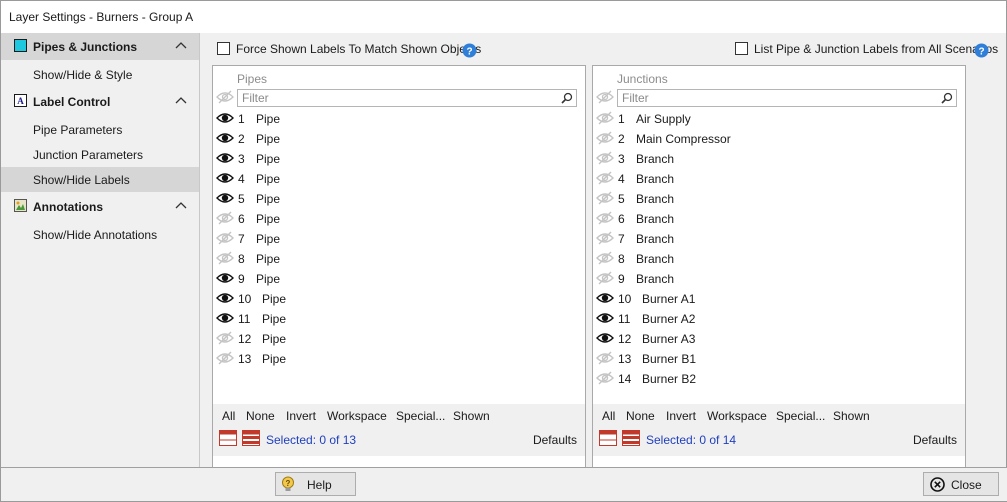 This screenshot has height=502, width=1007. What do you see at coordinates (779, 378) in the screenshot?
I see `list-item: 14 Burner B2` at bounding box center [779, 378].